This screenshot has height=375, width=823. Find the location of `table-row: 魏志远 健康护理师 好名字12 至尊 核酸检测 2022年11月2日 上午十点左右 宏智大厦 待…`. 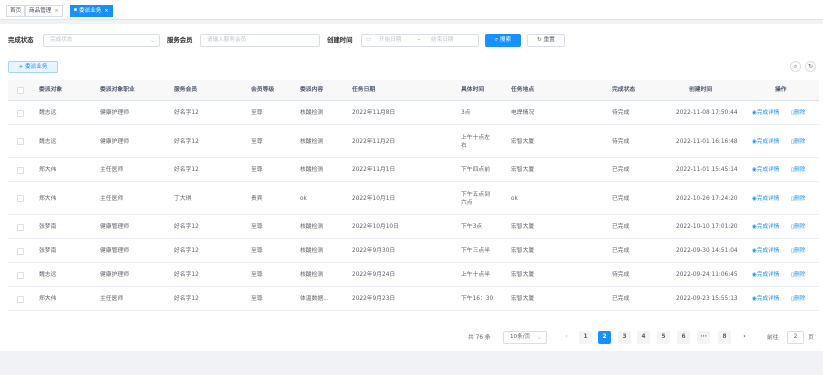

table-row: 魏志远 健康护理师 好名字12 至尊 核酸检测 2022年11月2日 上午十点左右 宏智大厦 待… is located at coordinates (413, 141).